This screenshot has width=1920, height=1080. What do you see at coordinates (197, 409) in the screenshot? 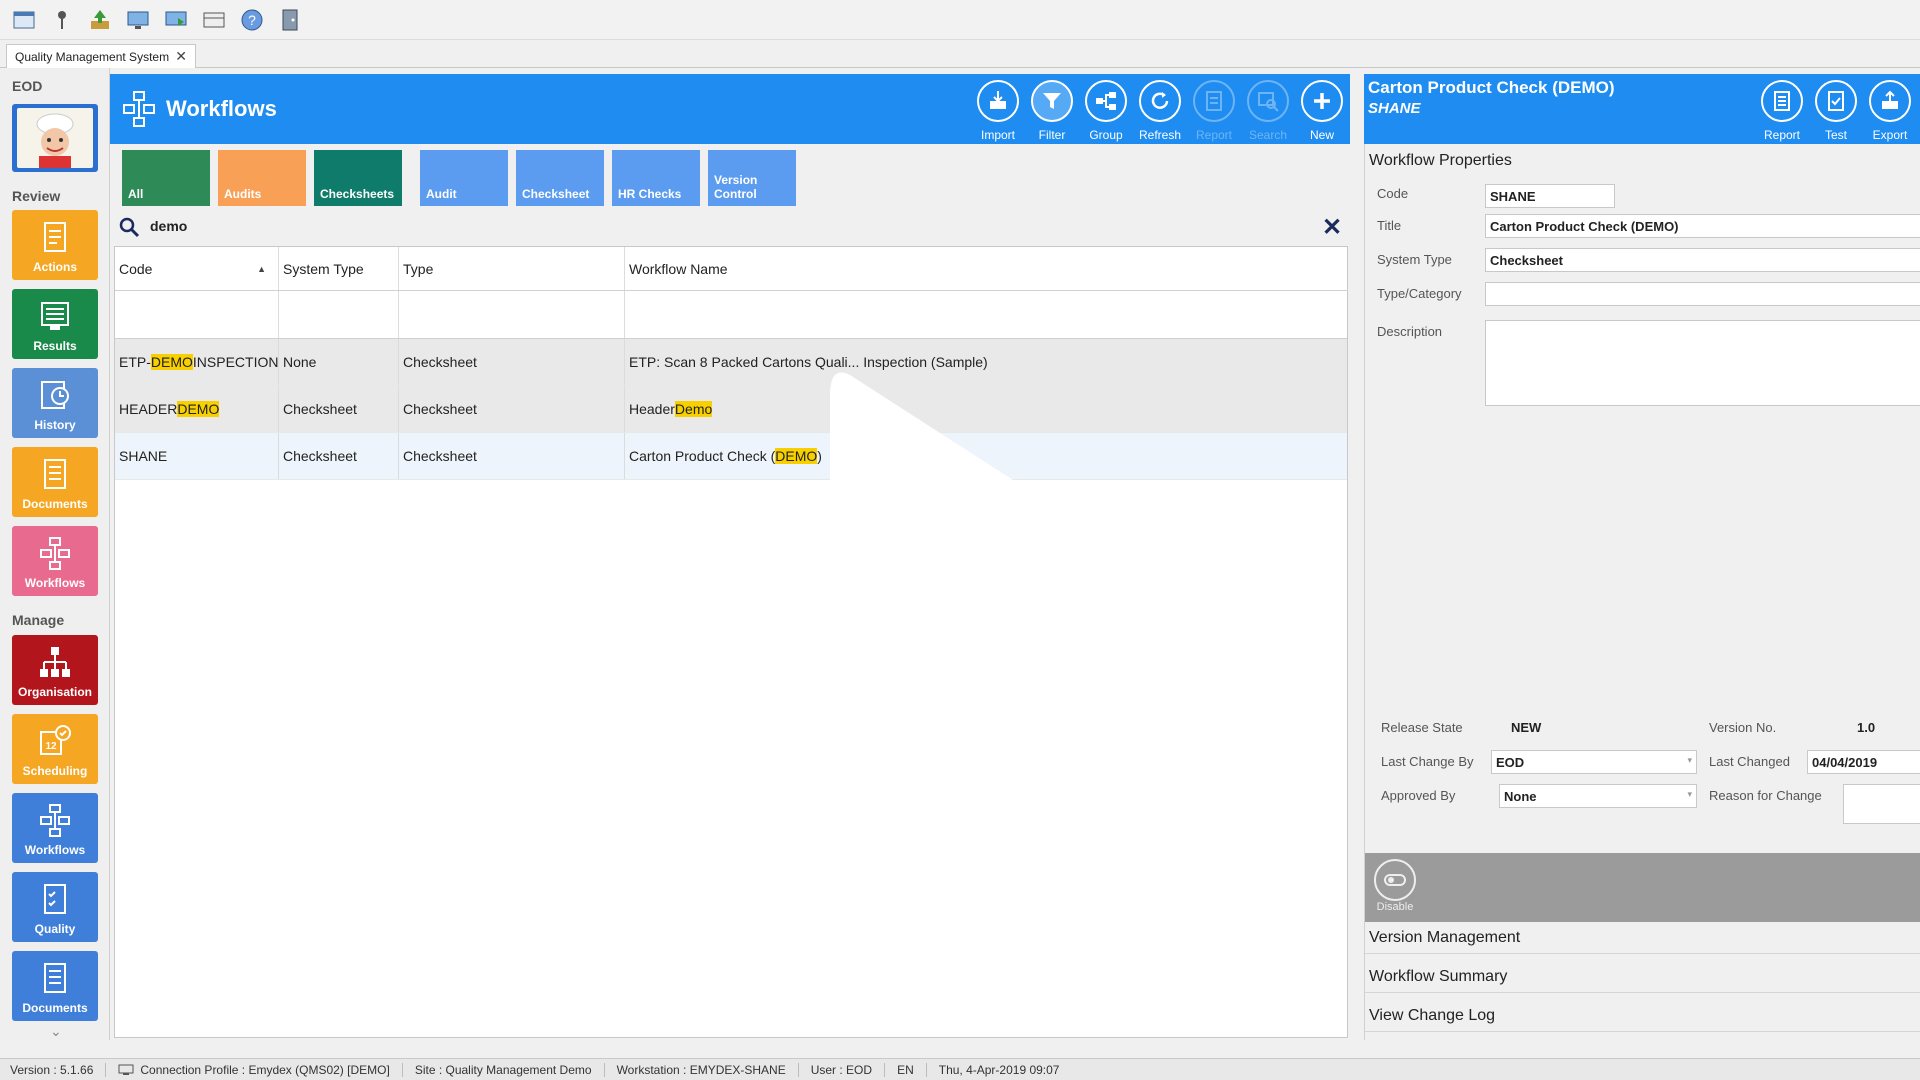
I see `cell-code: HEADER DEMO` at bounding box center [197, 409].